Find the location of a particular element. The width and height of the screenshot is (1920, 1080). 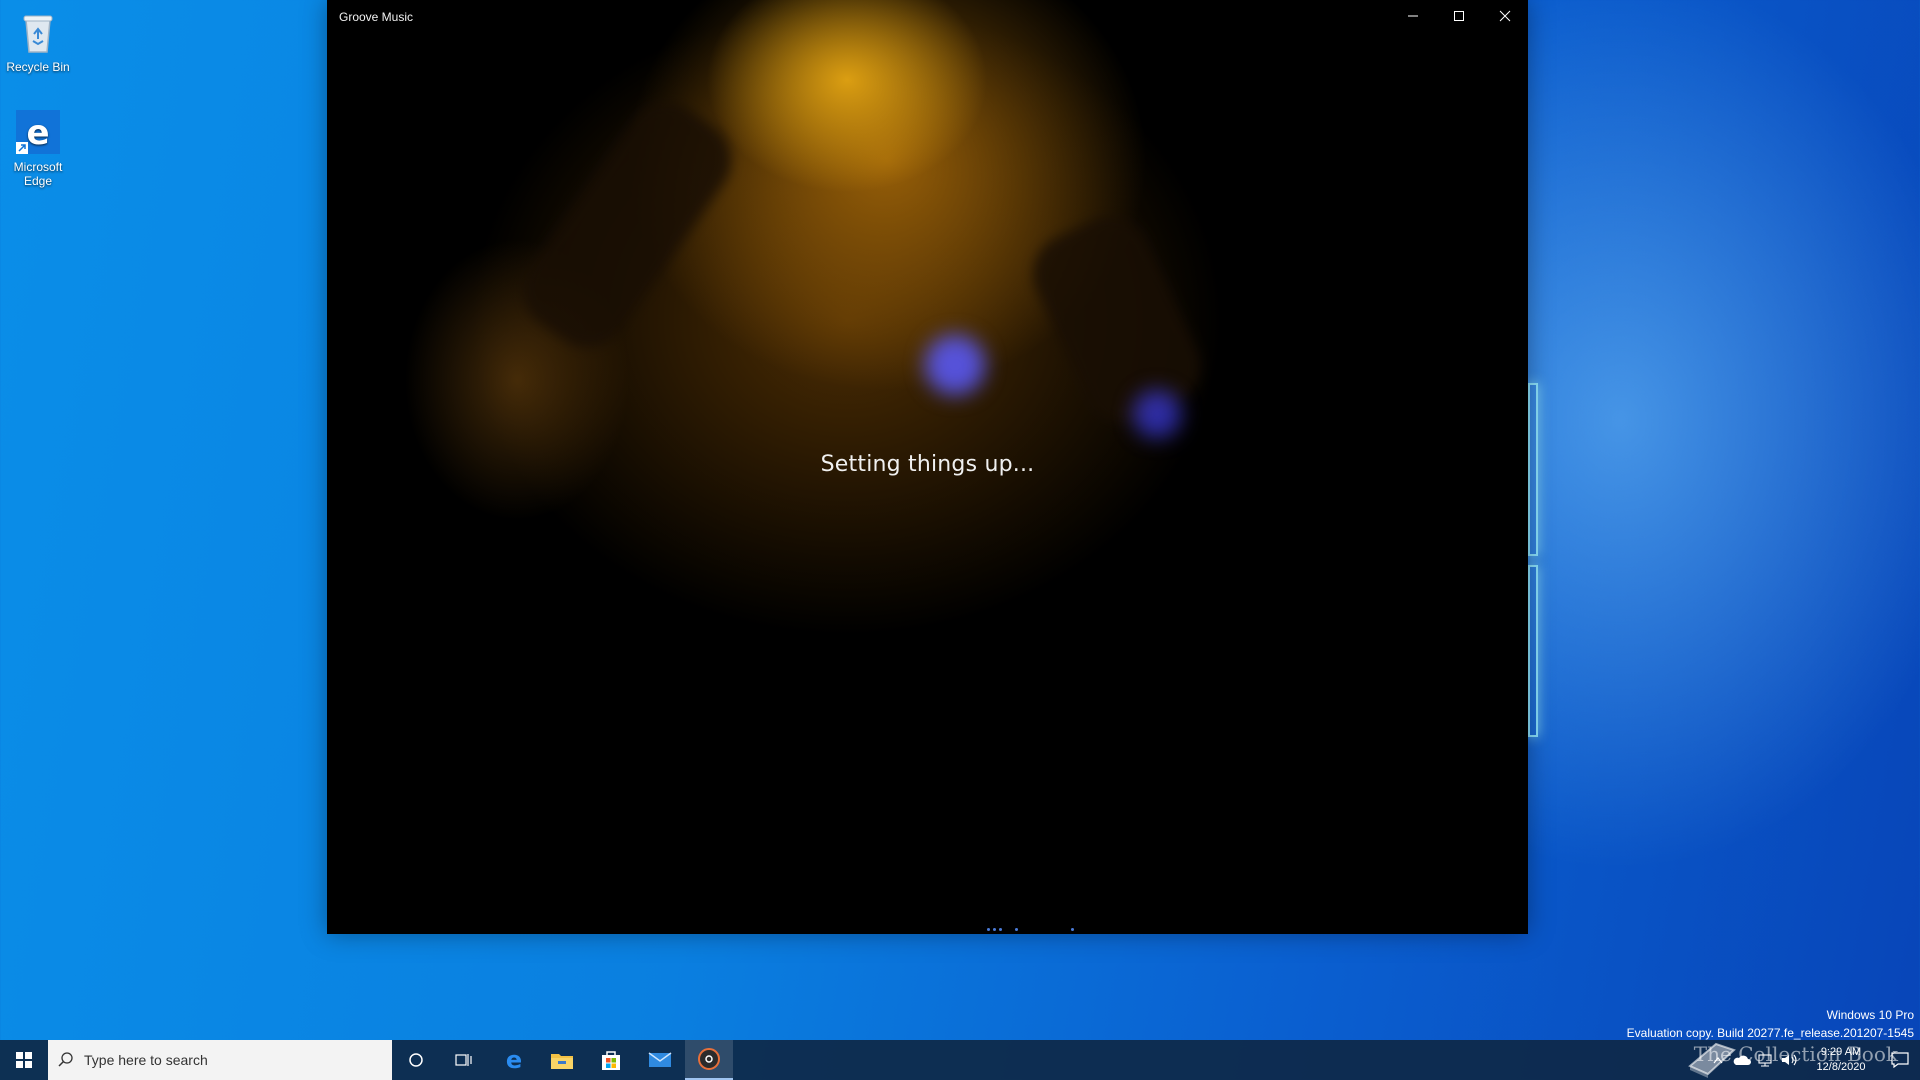

taskbar-edge-button: e is located at coordinates (514, 1060).